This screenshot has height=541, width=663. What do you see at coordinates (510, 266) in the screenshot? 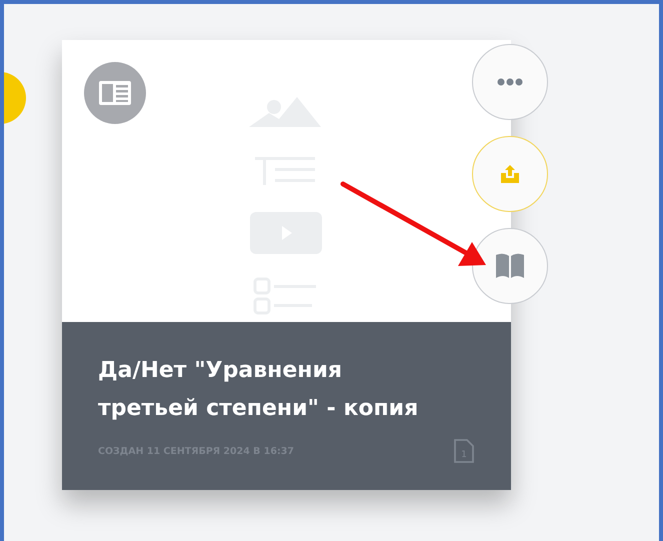
I see `book-icon` at bounding box center [510, 266].